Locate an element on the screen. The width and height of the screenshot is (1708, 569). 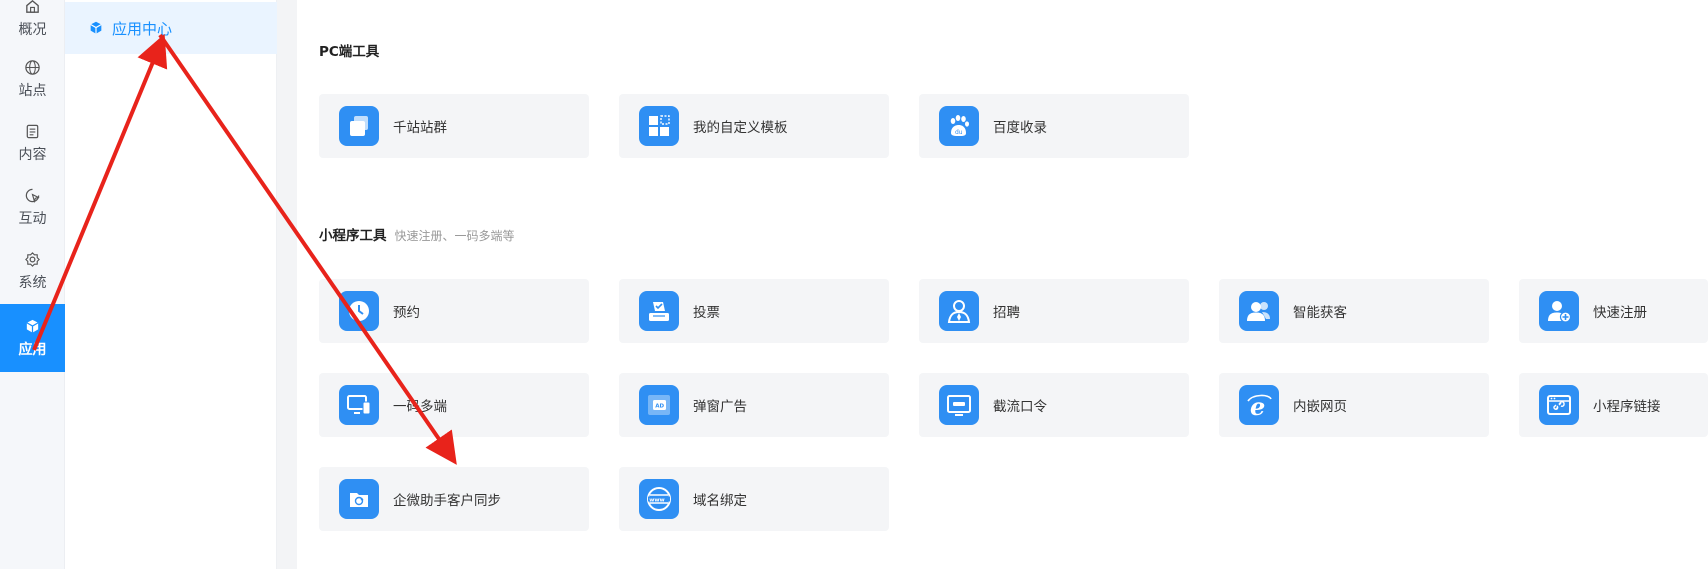
rail-item-interaction: 互动 is located at coordinates (32, 207).